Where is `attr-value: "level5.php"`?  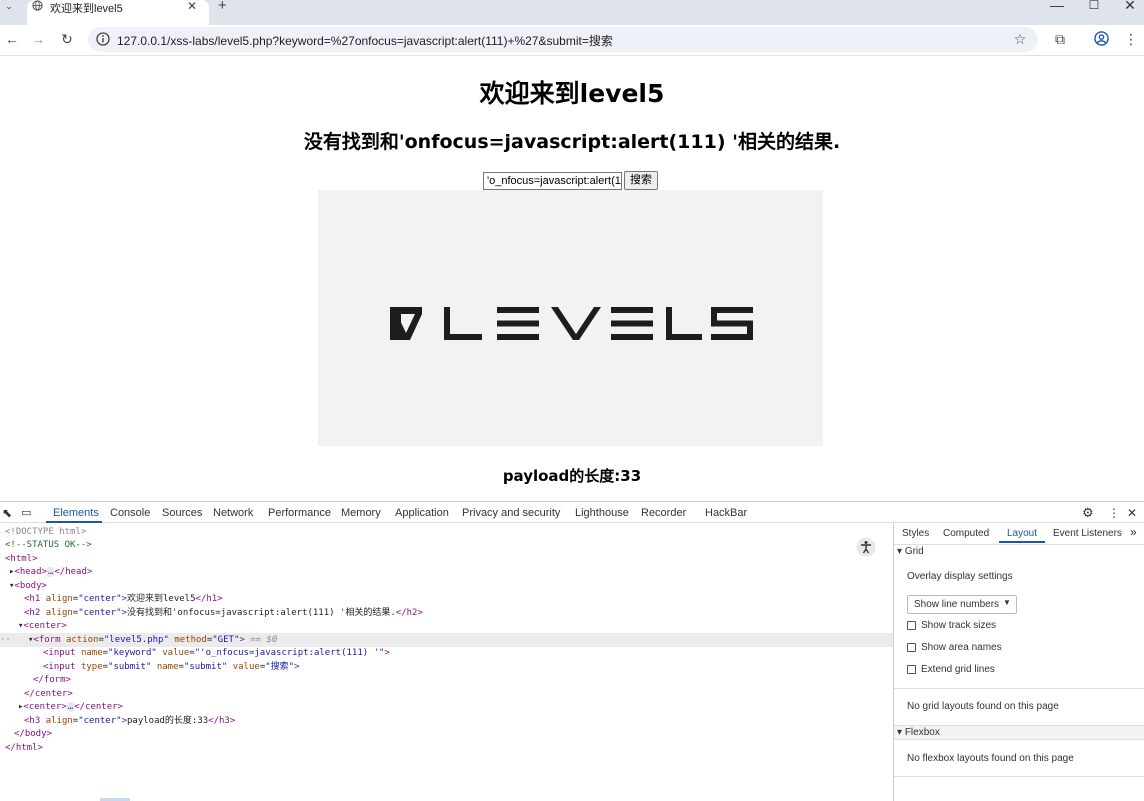
attr-value: "level5.php" is located at coordinates (136, 640).